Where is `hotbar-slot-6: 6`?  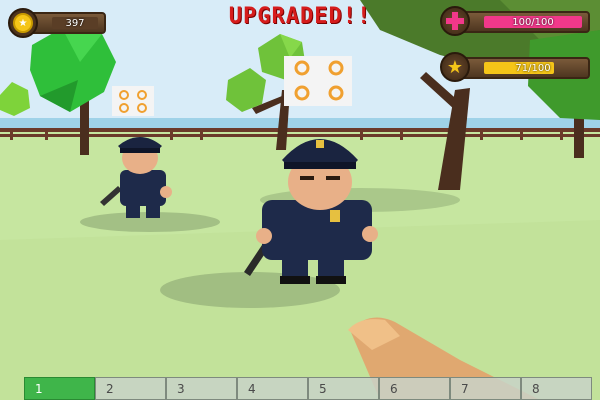
hotbar-slot-6: 6 is located at coordinates (414, 388).